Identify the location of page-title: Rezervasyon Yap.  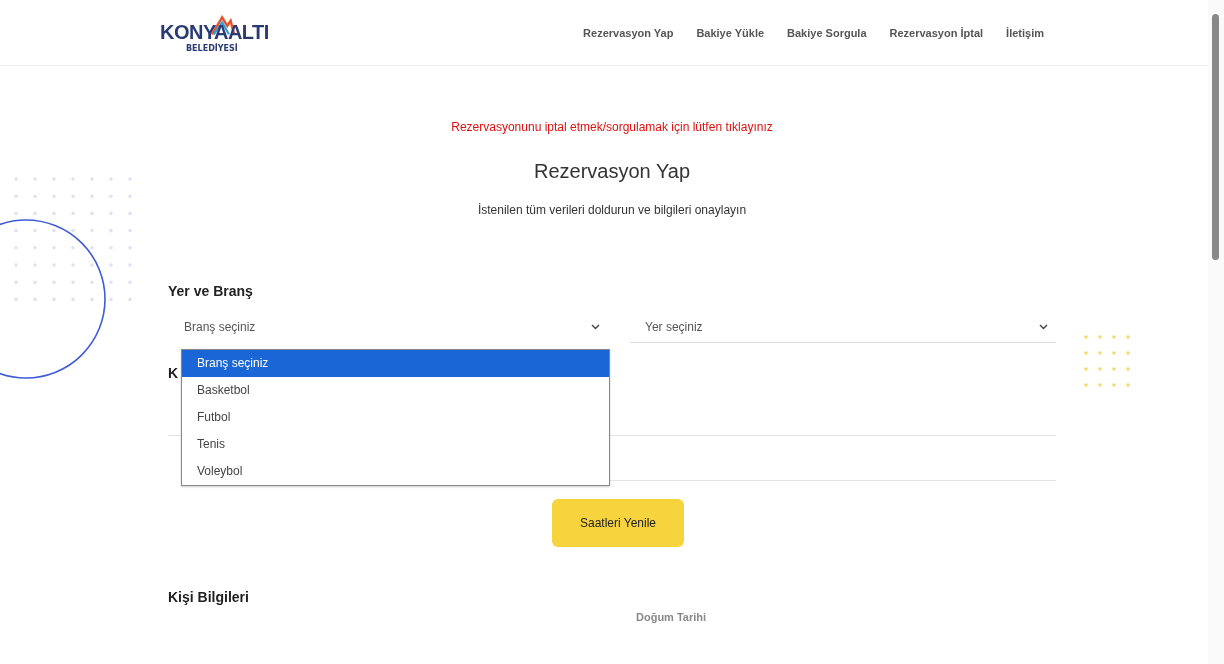
(612, 171).